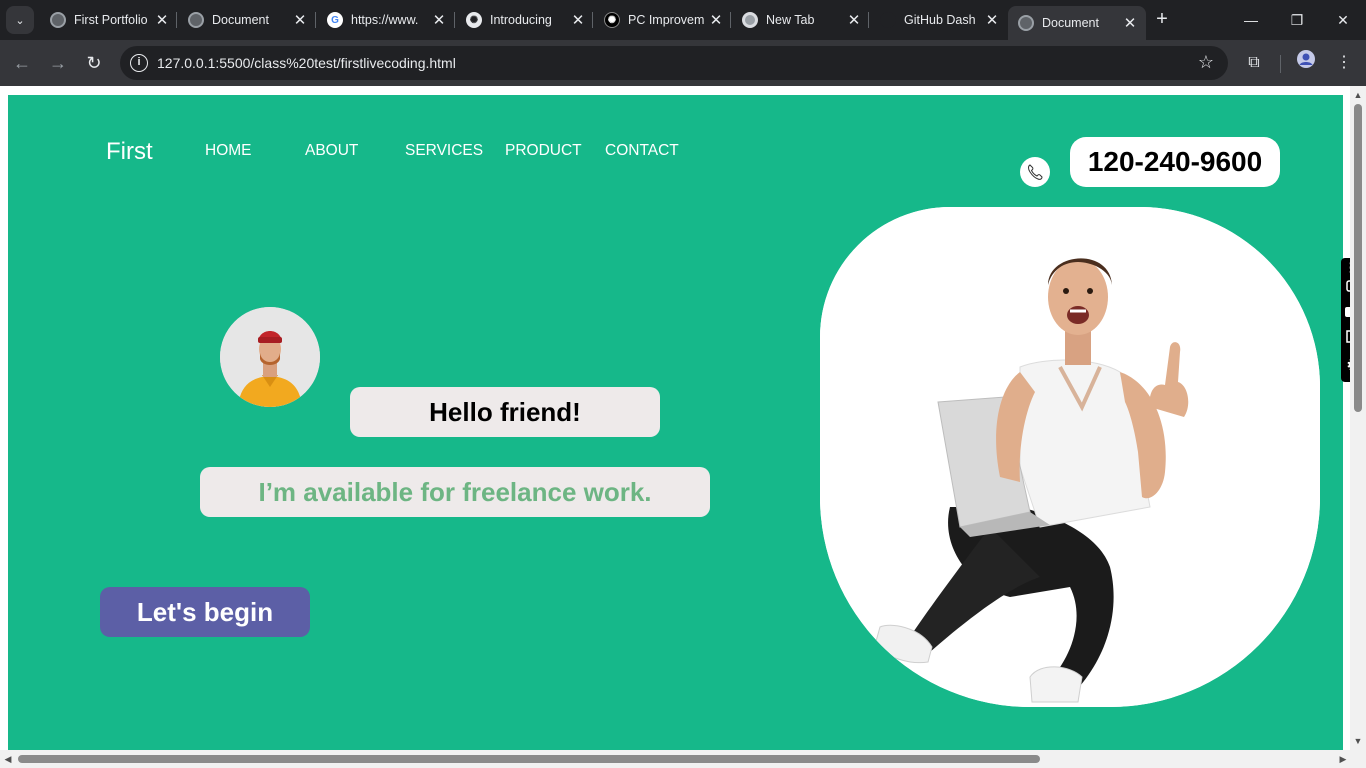  What do you see at coordinates (1358, 258) in the screenshot?
I see `vertical-scroll-thumb` at bounding box center [1358, 258].